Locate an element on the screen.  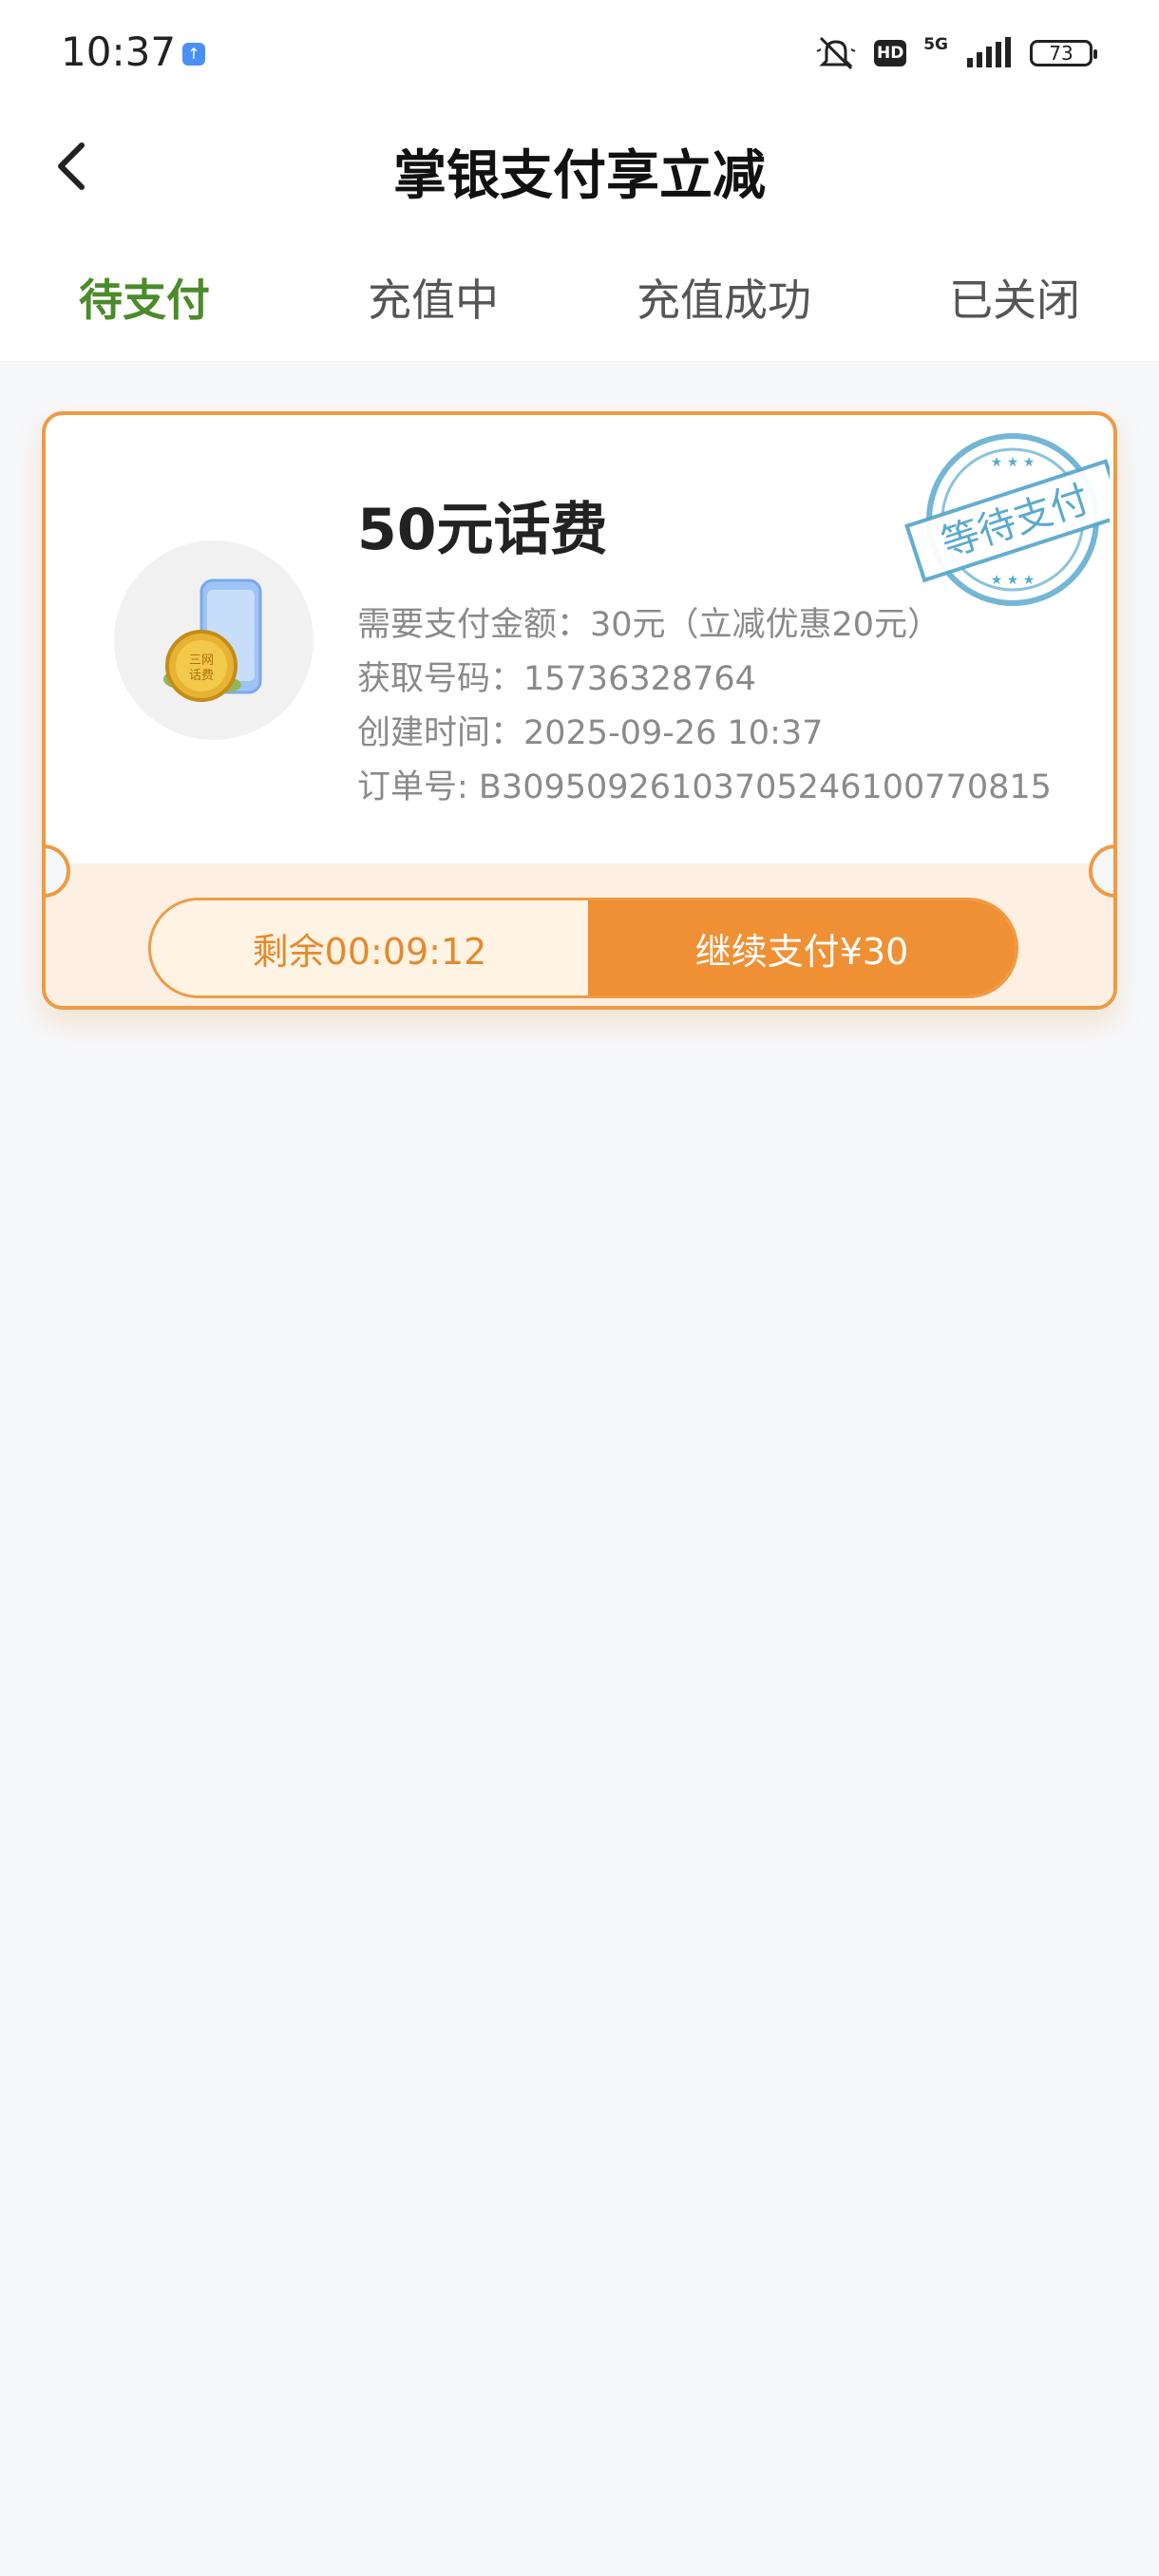
battery-icon: 73 is located at coordinates (1063, 53).